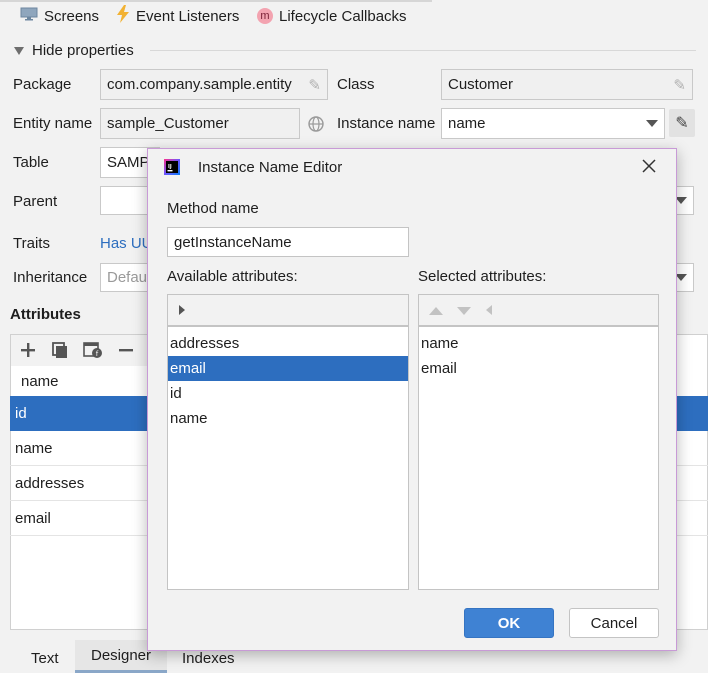  I want to click on hide-properties-label: Hide properties, so click(83, 50).